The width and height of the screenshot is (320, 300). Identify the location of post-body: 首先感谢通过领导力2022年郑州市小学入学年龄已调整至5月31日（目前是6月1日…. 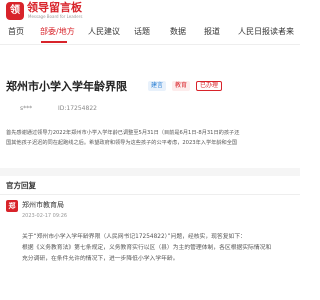
(153, 138).